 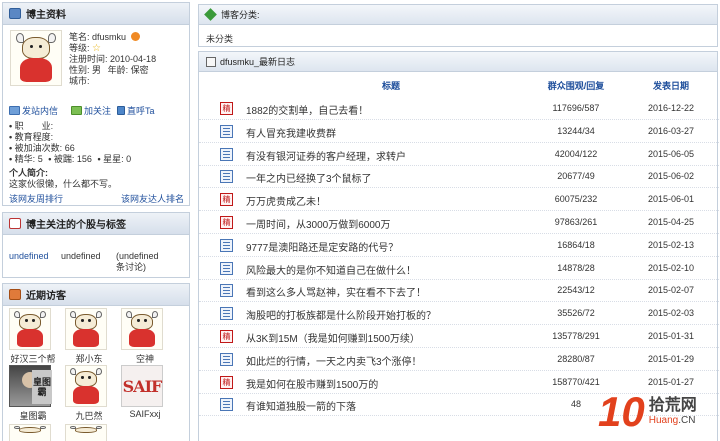 I want to click on watermark-number: 10, so click(x=621, y=411).